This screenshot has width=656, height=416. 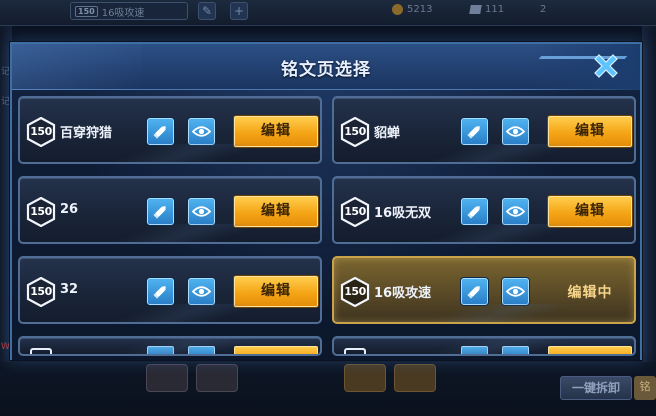 I want to click on rune-page-name: 貂蝉, so click(x=387, y=133).